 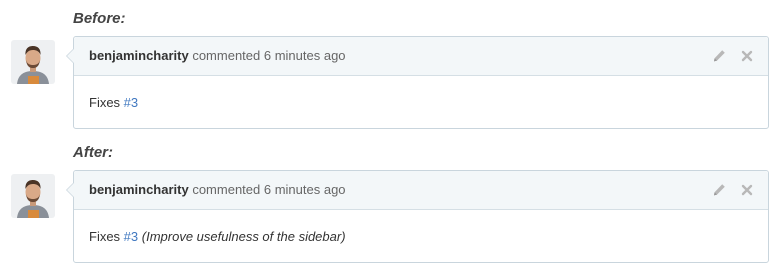 What do you see at coordinates (93, 152) in the screenshot?
I see `after-label: After:` at bounding box center [93, 152].